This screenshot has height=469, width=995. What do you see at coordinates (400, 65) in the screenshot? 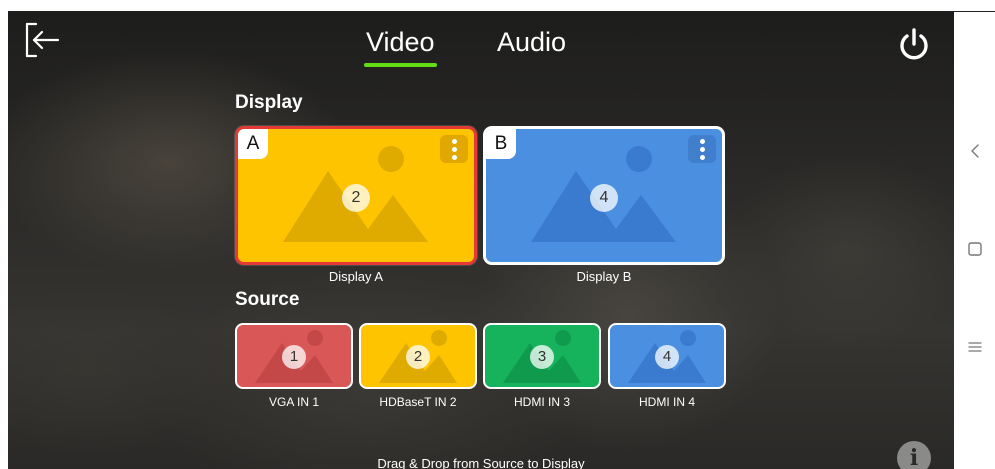
I see `active-tab-indicator` at bounding box center [400, 65].